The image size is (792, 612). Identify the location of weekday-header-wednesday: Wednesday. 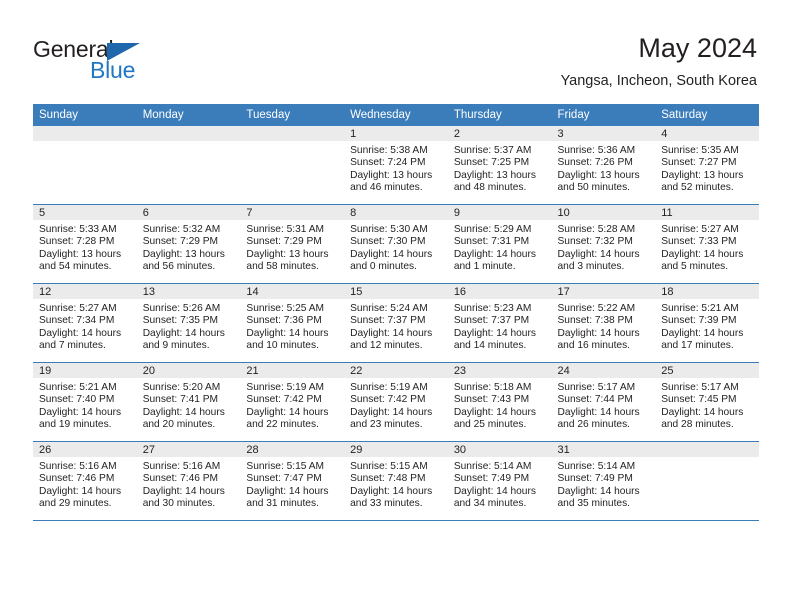
(396, 115).